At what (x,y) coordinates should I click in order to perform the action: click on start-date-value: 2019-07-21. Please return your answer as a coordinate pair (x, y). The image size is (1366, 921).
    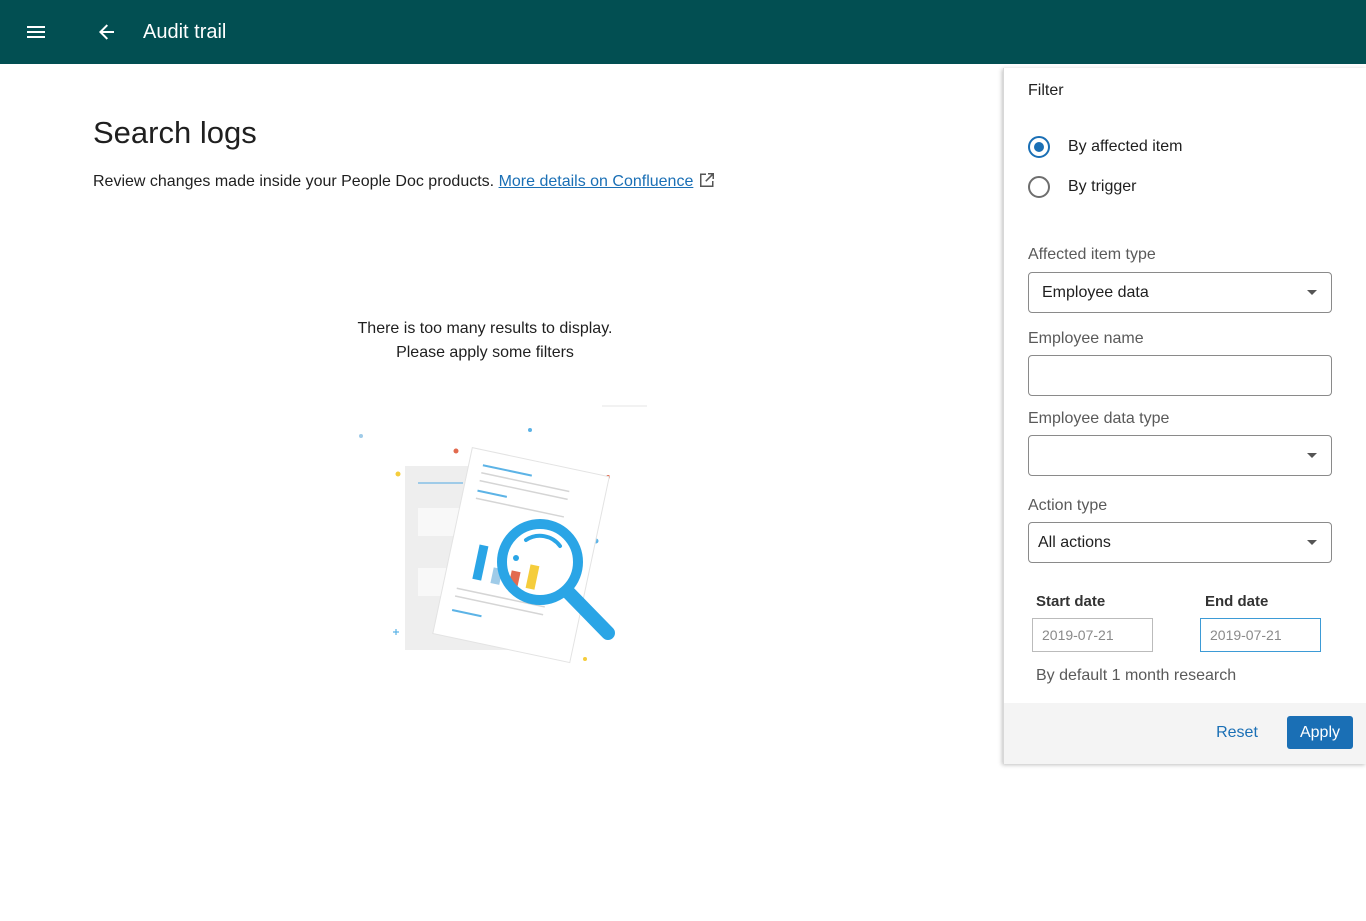
    Looking at the image, I should click on (1078, 635).